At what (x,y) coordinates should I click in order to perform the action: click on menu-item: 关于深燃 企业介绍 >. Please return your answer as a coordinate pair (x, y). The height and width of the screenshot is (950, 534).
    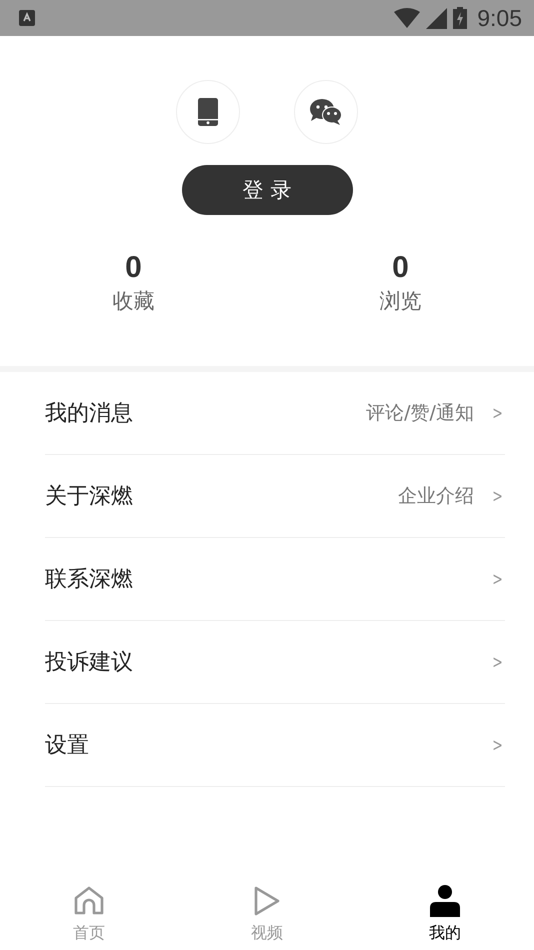
    Looking at the image, I should click on (275, 496).